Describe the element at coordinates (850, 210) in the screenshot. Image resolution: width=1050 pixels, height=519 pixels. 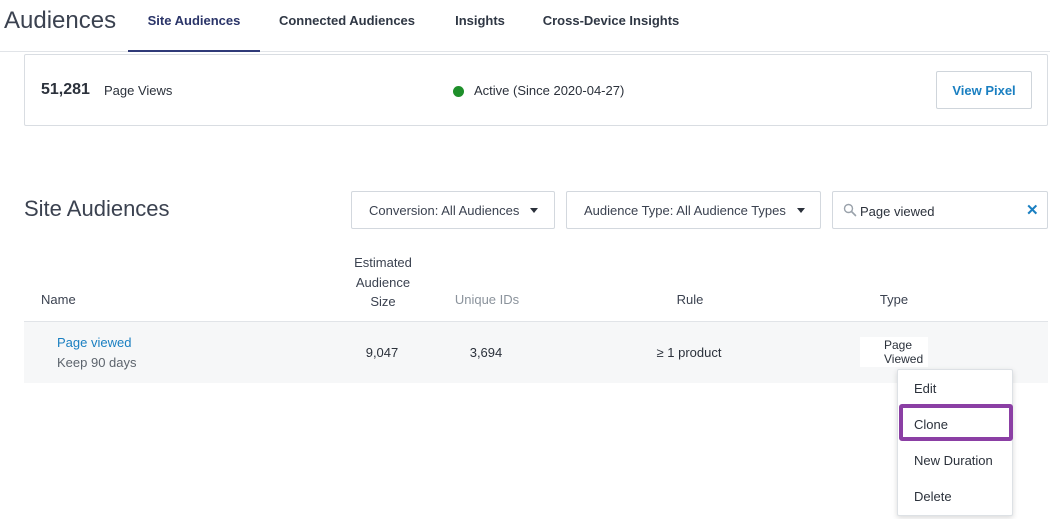
I see `search-icon` at that location.